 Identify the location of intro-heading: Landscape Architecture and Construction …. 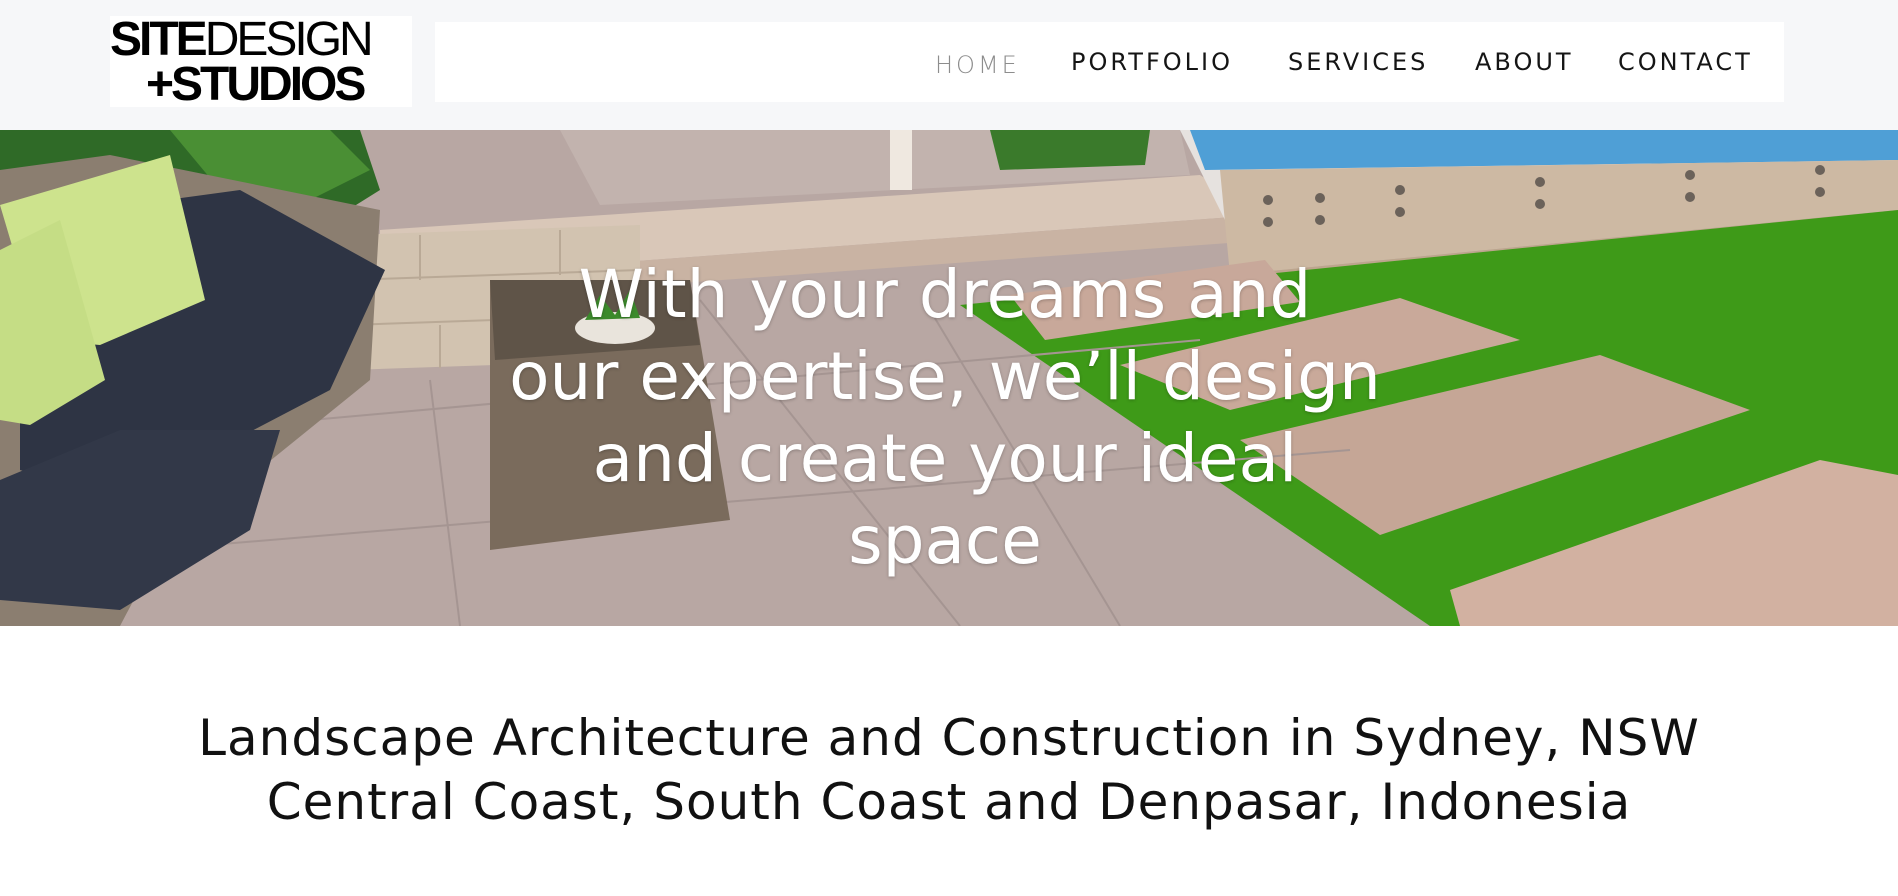
(949, 770).